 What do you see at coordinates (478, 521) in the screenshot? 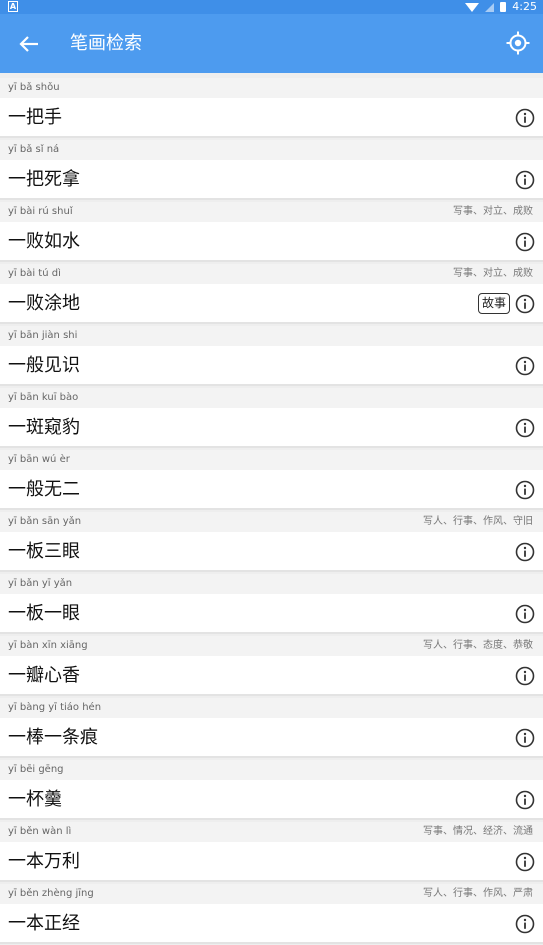
I see `category-tags: 写人、行事、作风、守旧` at bounding box center [478, 521].